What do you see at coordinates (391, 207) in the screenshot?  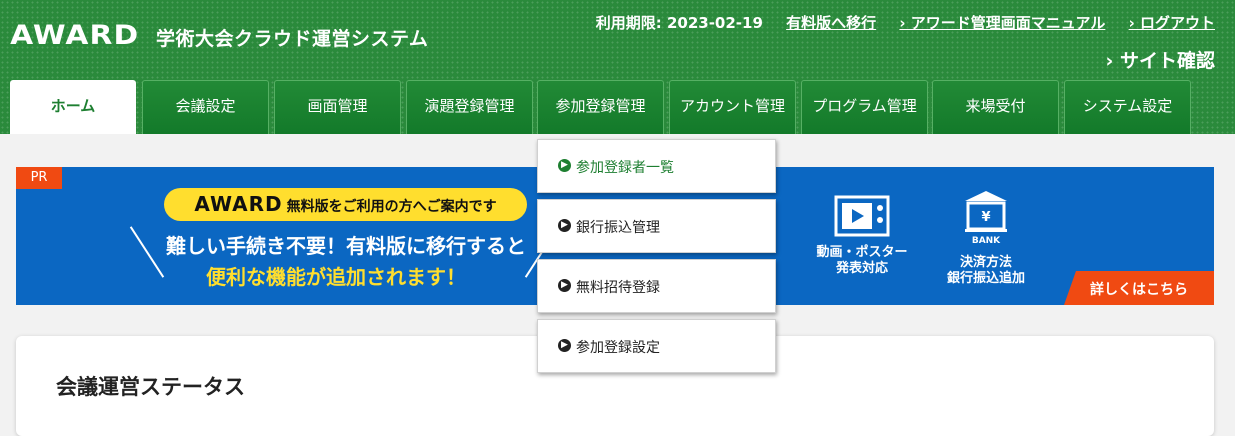 I see `pill-text: 無料版をご利用の方へご案内です` at bounding box center [391, 207].